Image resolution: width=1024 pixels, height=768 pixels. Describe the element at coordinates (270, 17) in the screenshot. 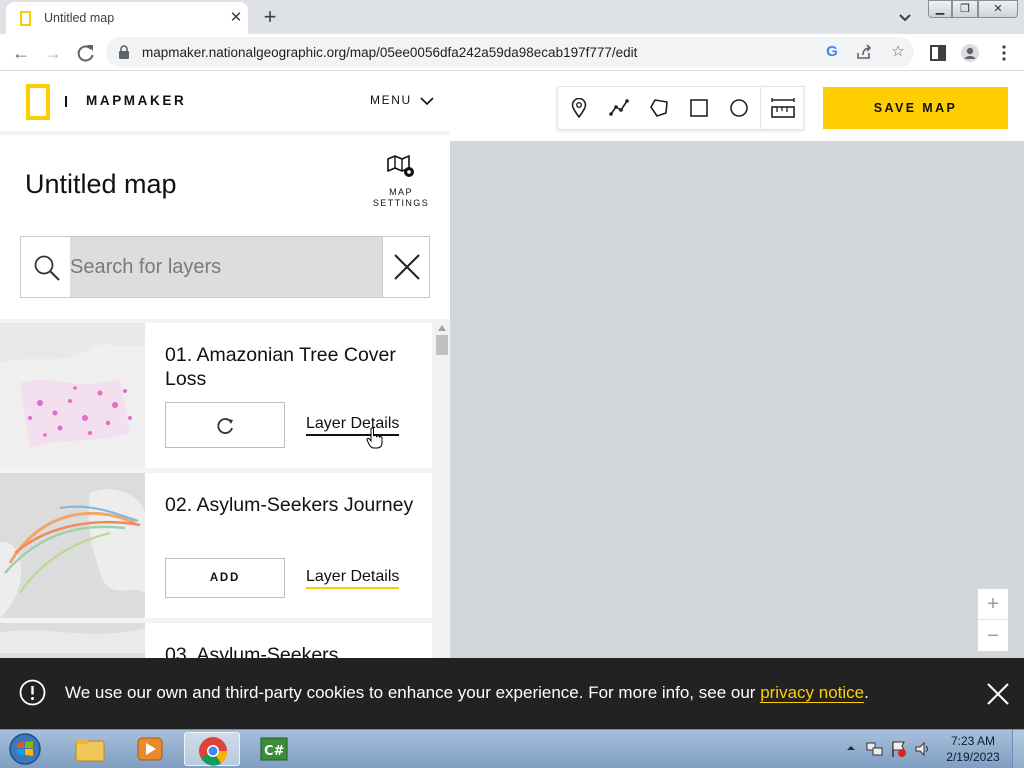

I see `new-tab-button: +` at that location.